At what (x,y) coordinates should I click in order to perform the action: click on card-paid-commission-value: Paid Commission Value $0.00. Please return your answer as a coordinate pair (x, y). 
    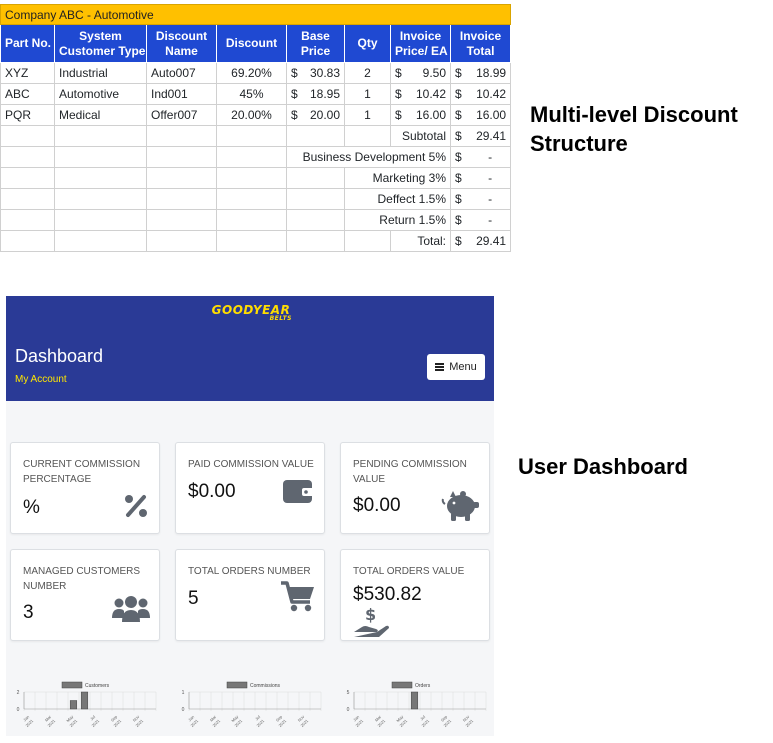
    Looking at the image, I should click on (250, 488).